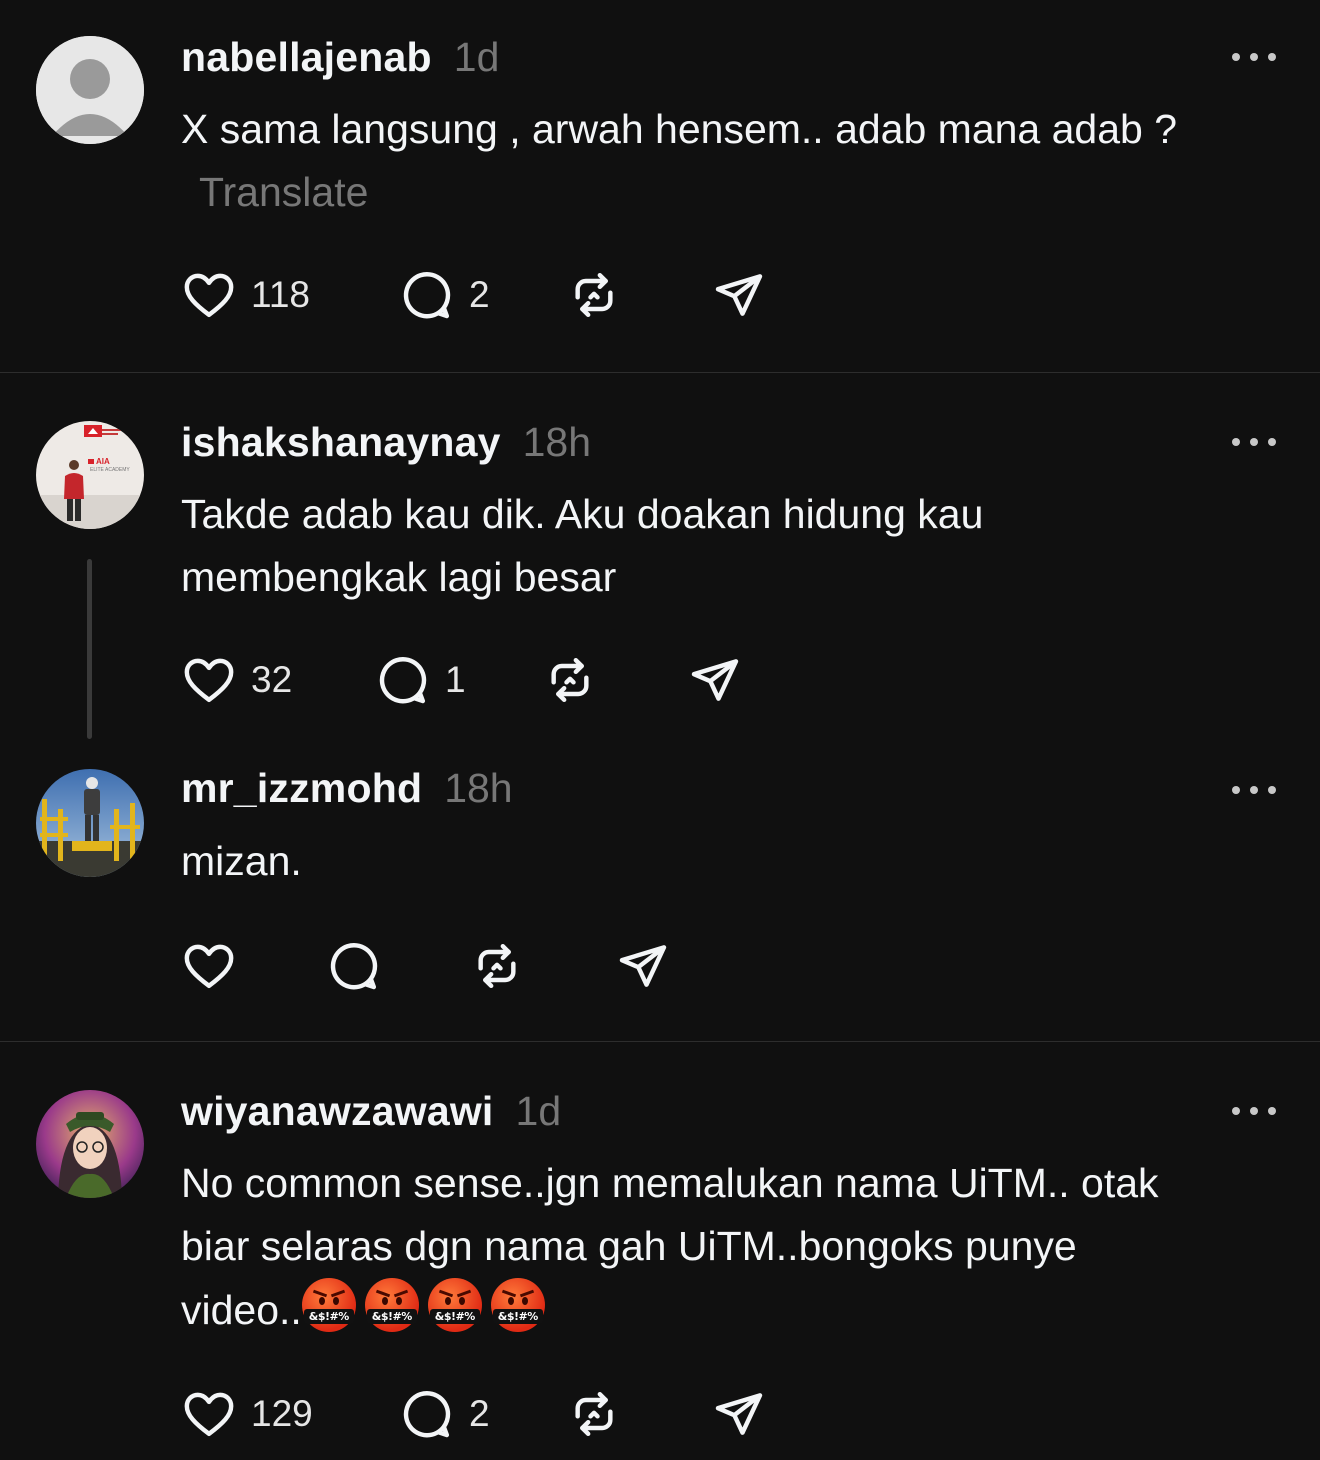 The image size is (1320, 1460). I want to click on username: wiyanawzawawi, so click(337, 1111).